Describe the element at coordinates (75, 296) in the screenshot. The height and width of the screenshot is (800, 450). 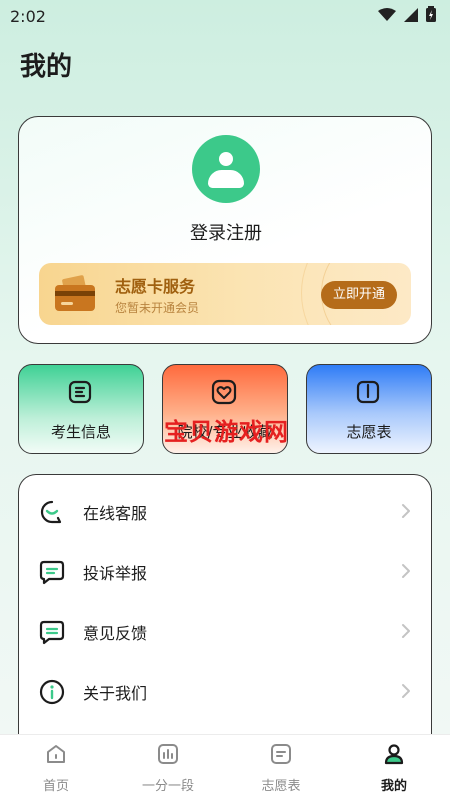
I see `membership-card-icon` at that location.